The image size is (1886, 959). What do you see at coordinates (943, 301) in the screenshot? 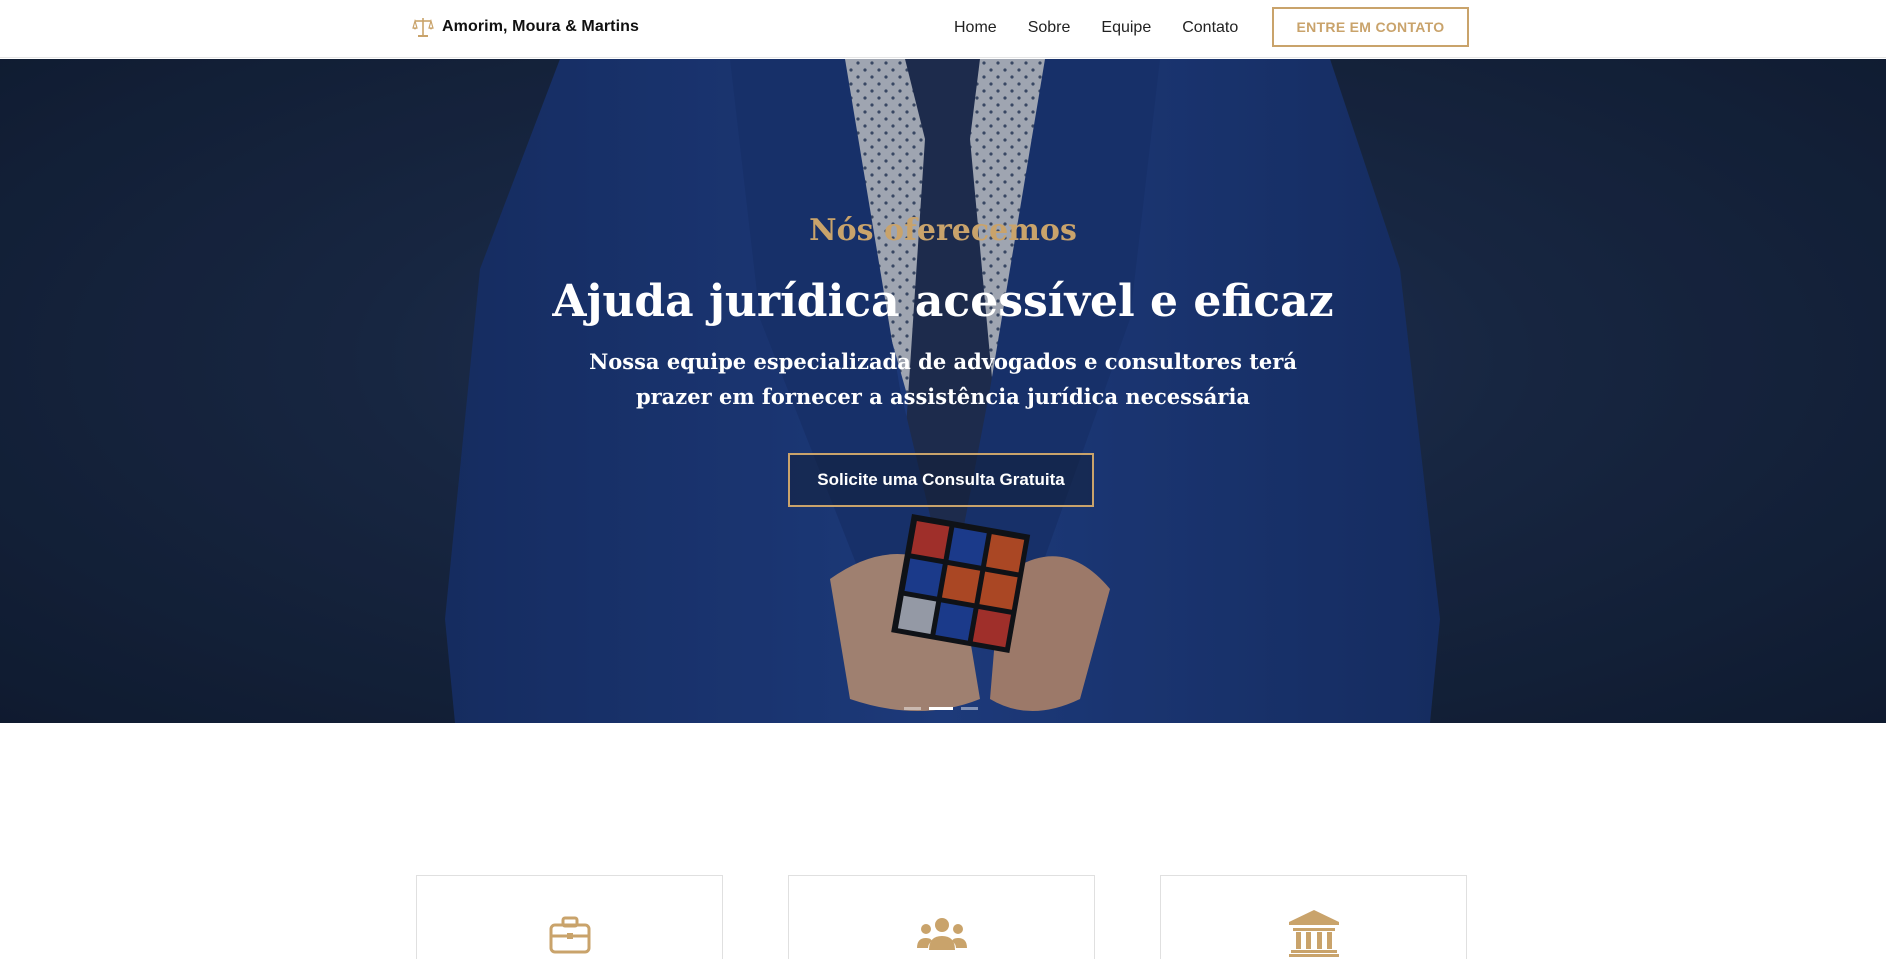
I see `hero-headline: Ajuda jurídica acessível e eficaz` at bounding box center [943, 301].